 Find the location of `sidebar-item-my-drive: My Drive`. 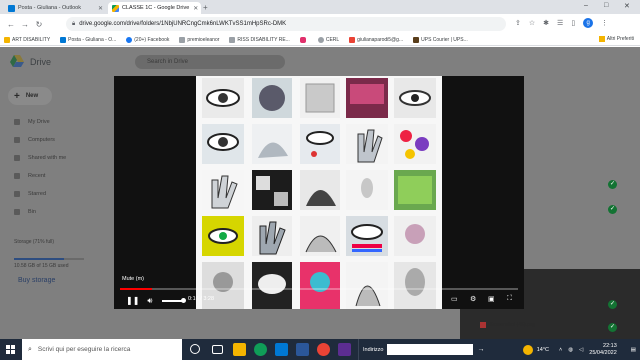

sidebar-item-my-drive: My Drive is located at coordinates (32, 122).